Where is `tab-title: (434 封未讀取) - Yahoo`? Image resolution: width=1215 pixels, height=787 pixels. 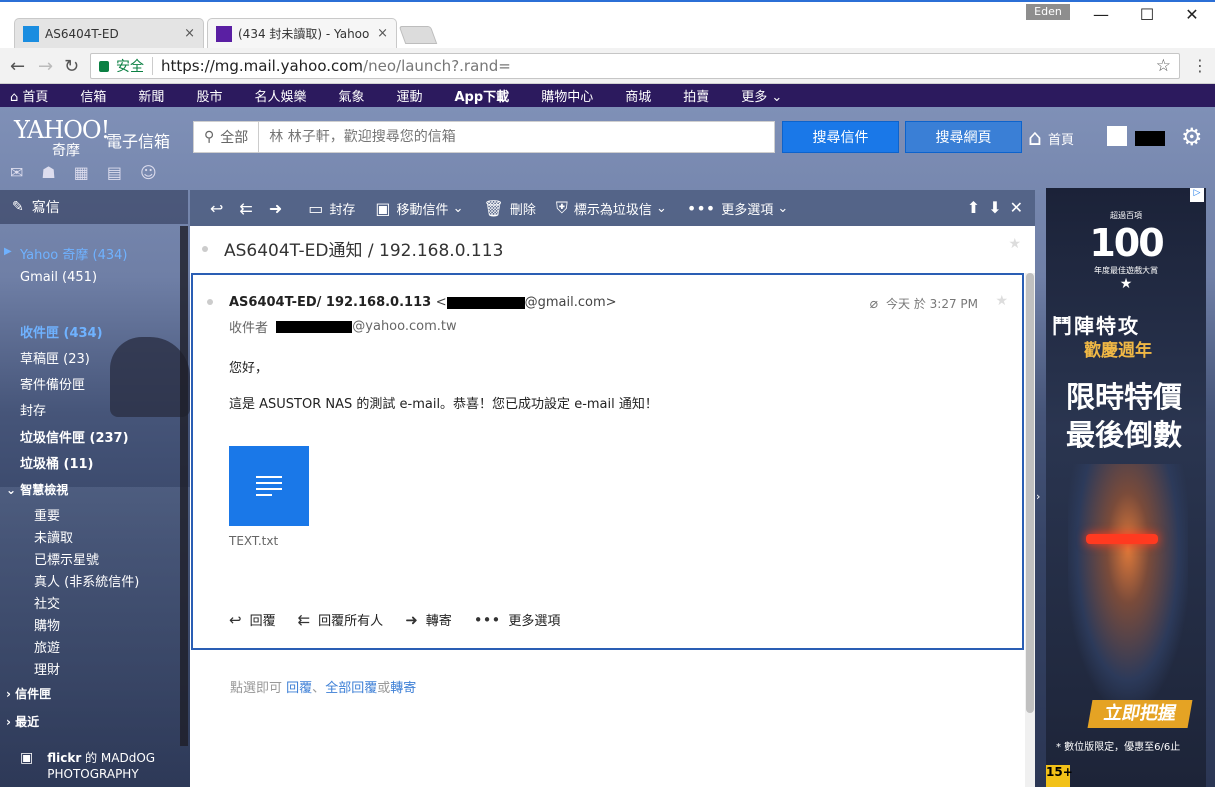
tab-title: (434 封未讀取) - Yahoo is located at coordinates (304, 34).